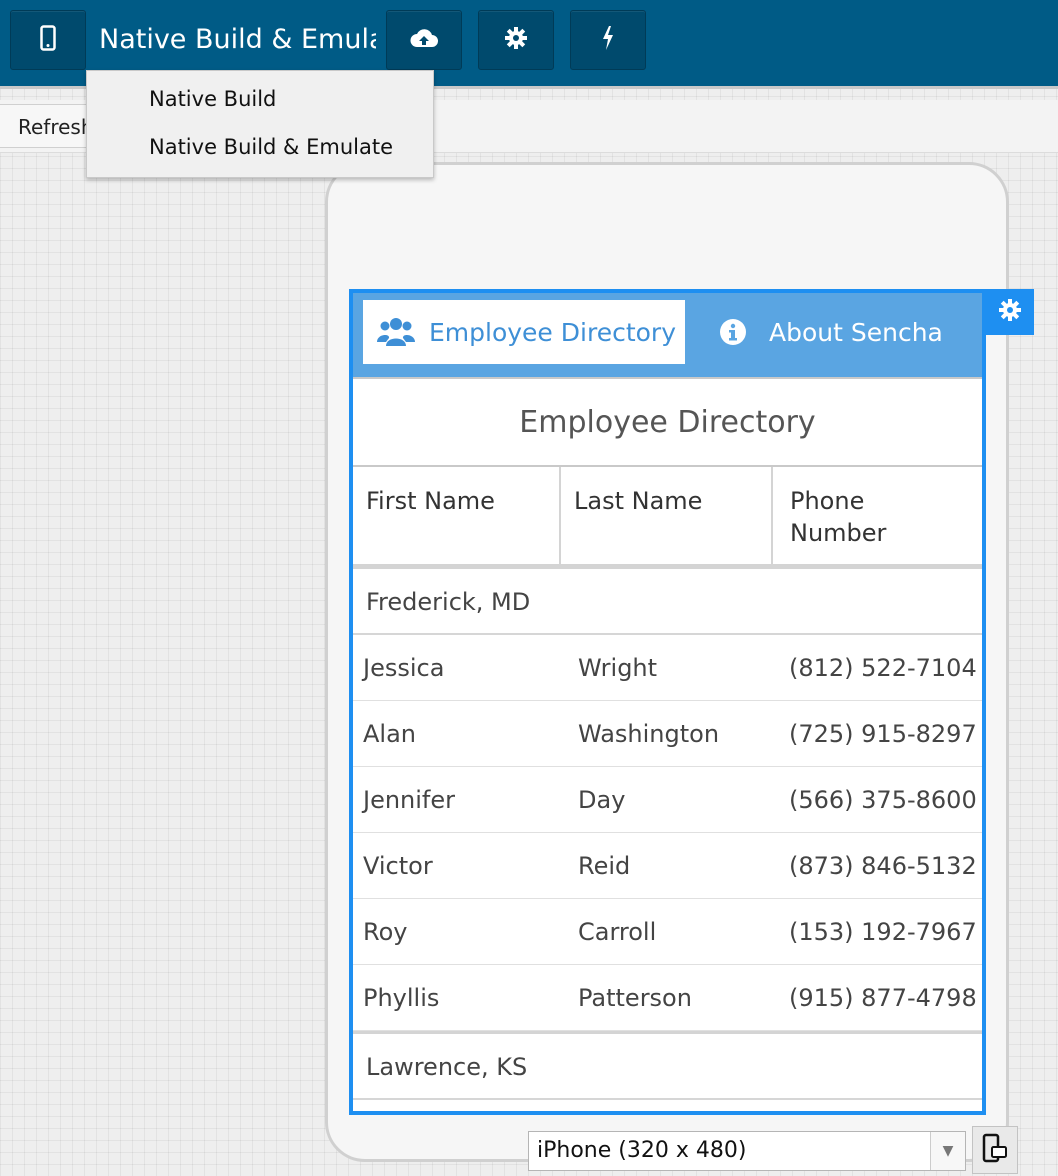 The height and width of the screenshot is (1176, 1058). What do you see at coordinates (390, 733) in the screenshot?
I see `first-name-cell: Alan` at bounding box center [390, 733].